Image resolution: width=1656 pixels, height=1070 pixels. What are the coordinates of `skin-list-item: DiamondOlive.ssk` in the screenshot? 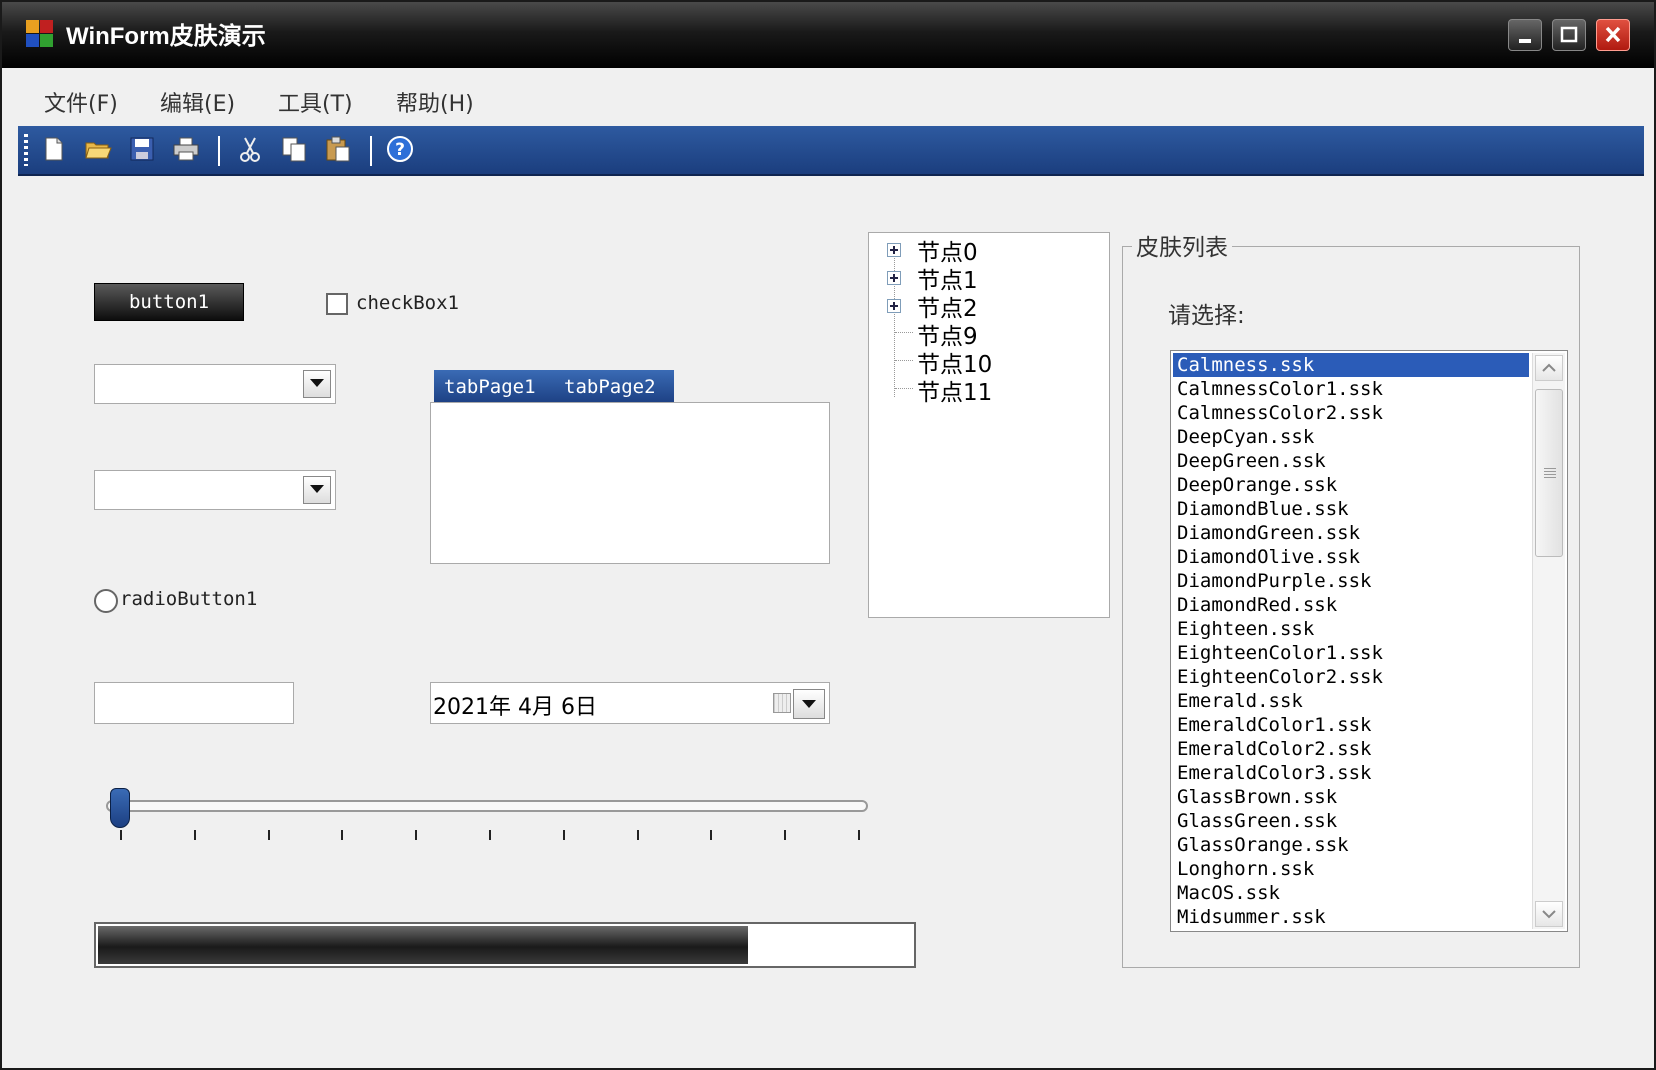 It's located at (1351, 557).